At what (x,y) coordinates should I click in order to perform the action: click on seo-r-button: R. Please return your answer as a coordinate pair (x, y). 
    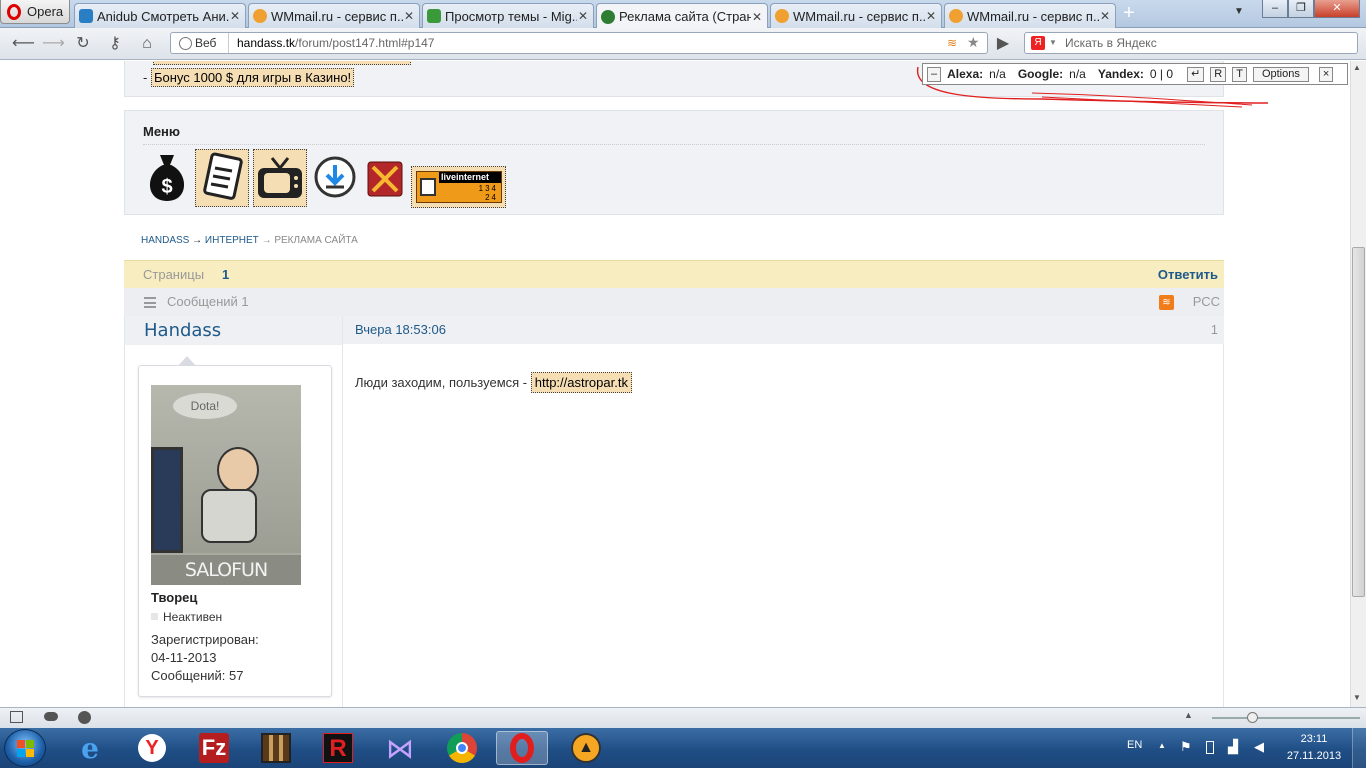
    Looking at the image, I should click on (1218, 74).